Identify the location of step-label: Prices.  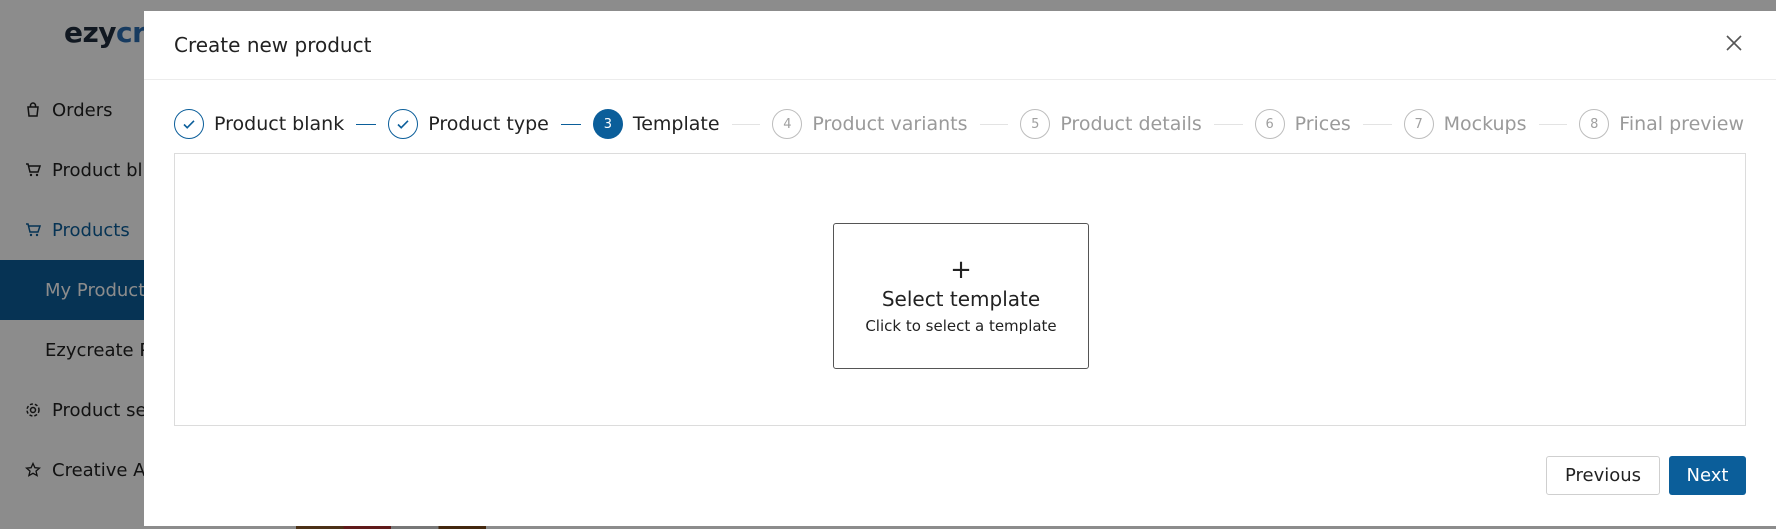
(1322, 124).